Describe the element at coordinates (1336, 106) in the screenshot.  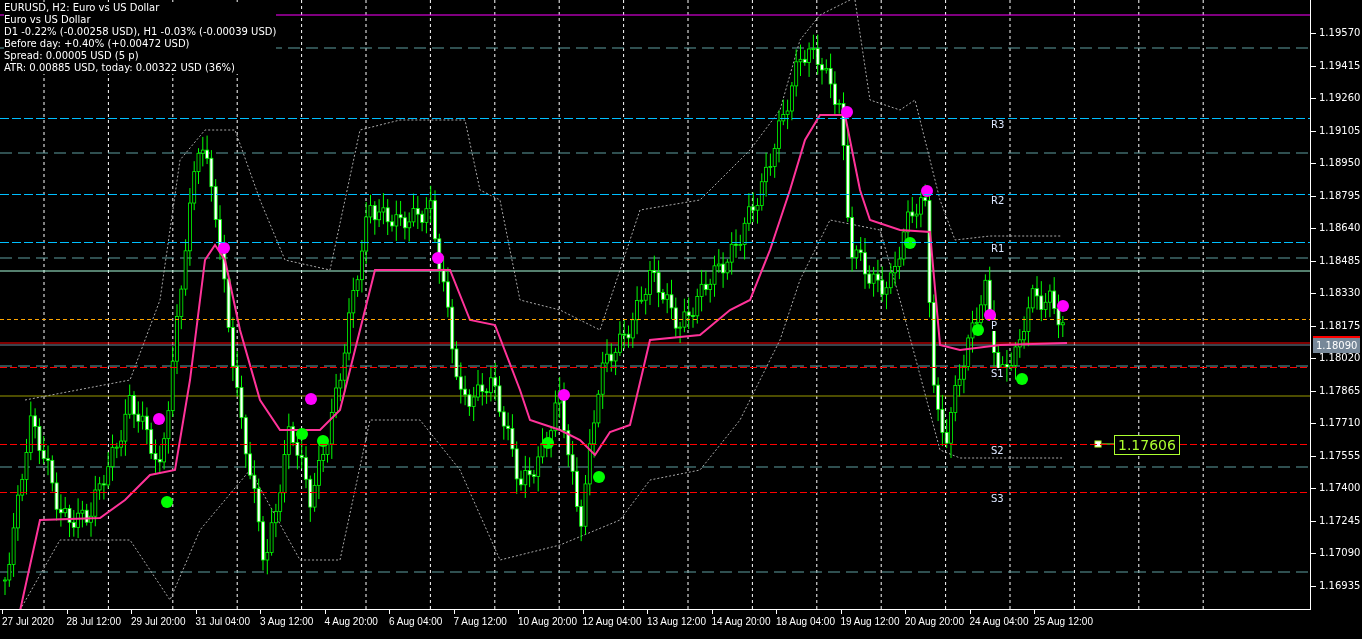
I see `price-tick: 1.19260` at that location.